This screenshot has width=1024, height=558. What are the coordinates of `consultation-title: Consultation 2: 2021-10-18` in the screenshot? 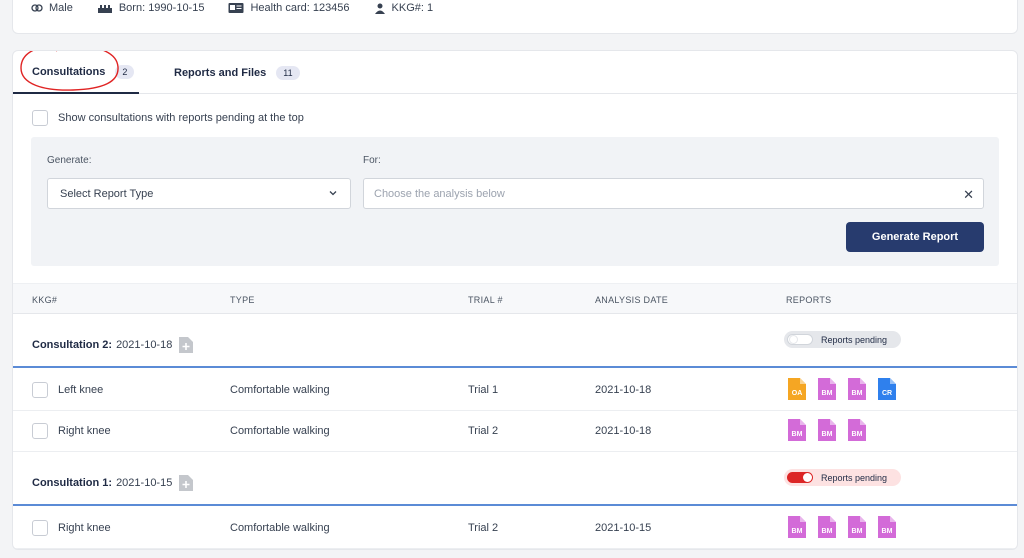 It's located at (113, 345).